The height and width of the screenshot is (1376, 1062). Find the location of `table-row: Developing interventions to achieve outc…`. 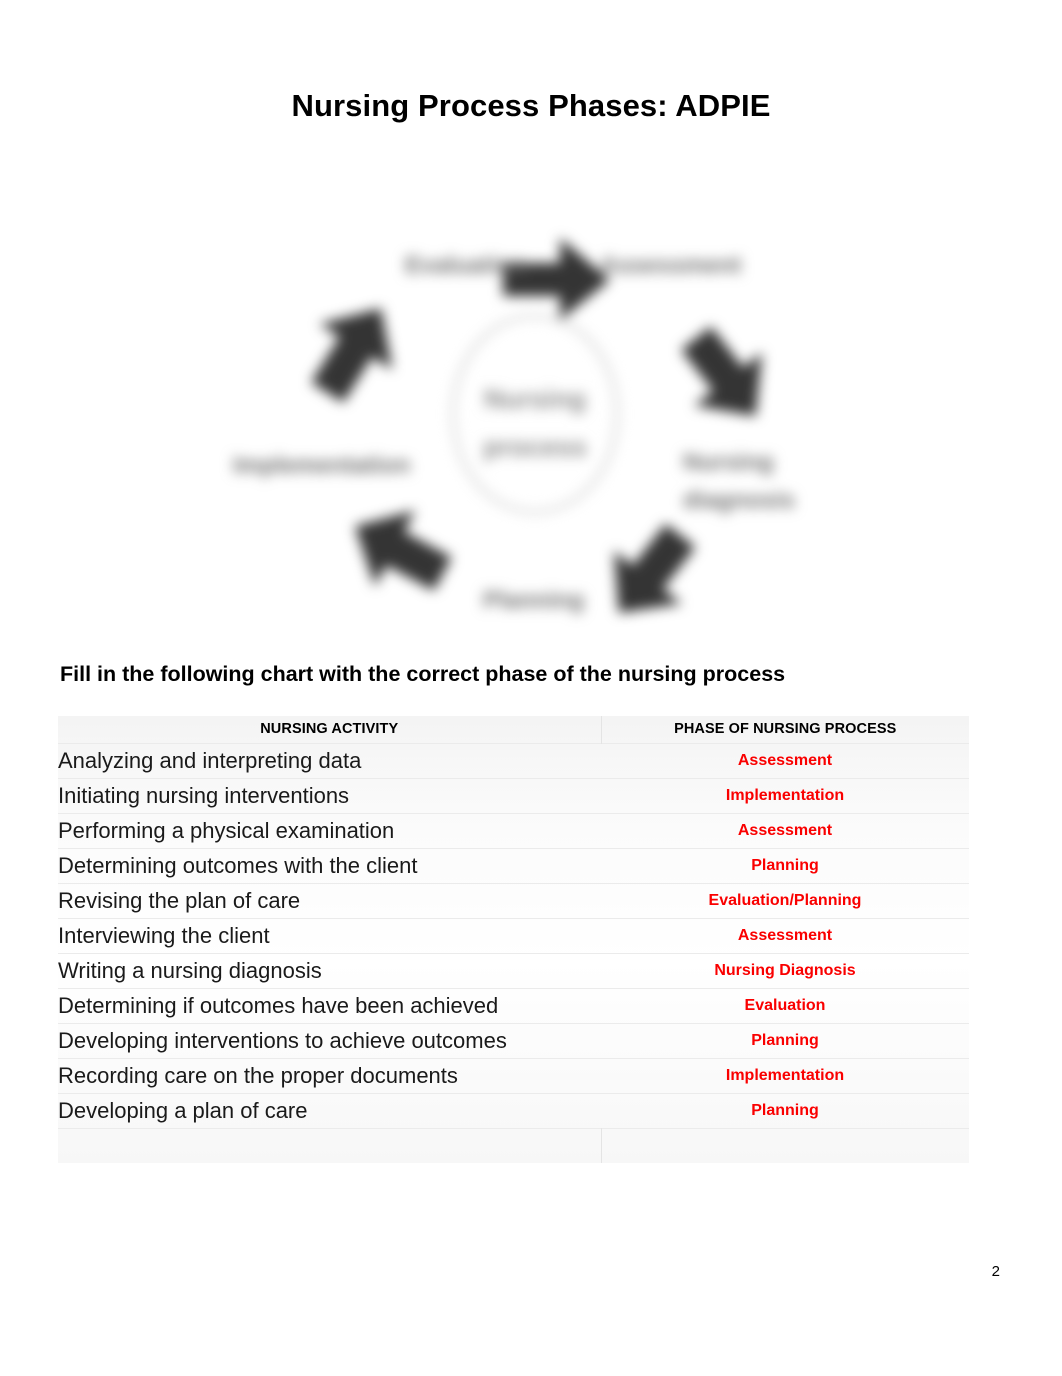

table-row: Developing interventions to achieve outc… is located at coordinates (513, 1040).